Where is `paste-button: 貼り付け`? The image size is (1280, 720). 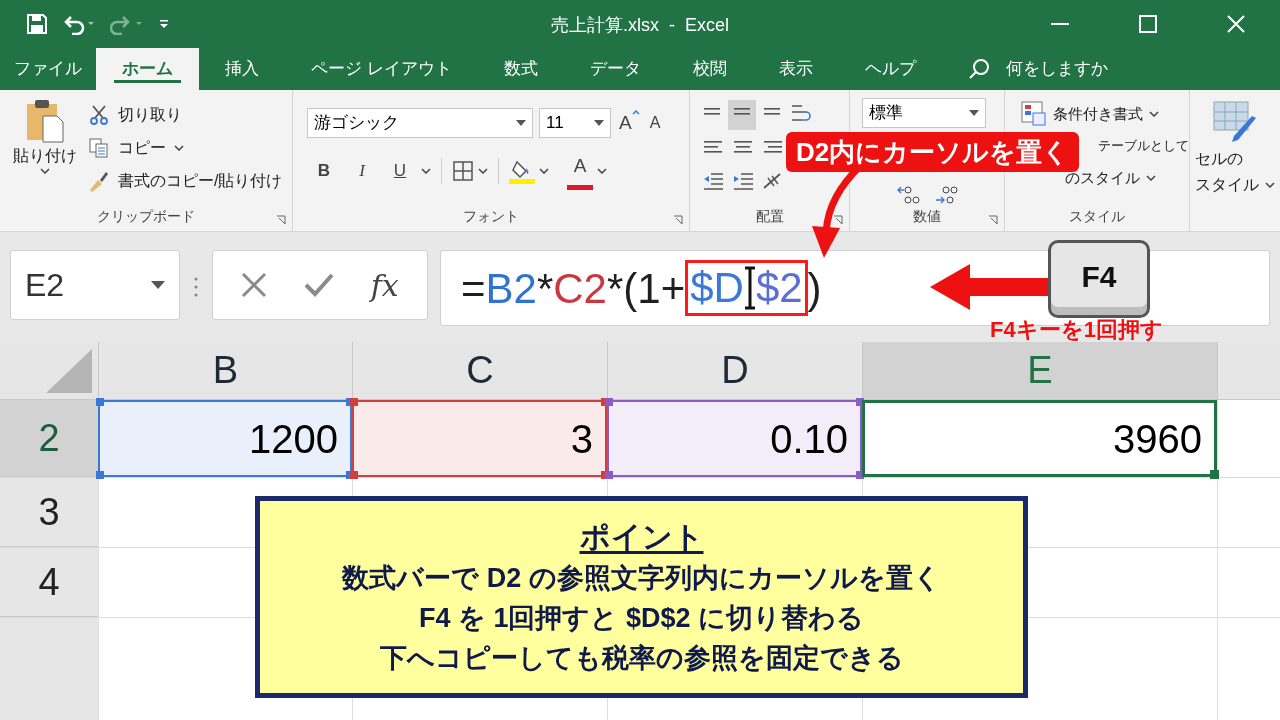
paste-button: 貼り付け is located at coordinates (45, 147).